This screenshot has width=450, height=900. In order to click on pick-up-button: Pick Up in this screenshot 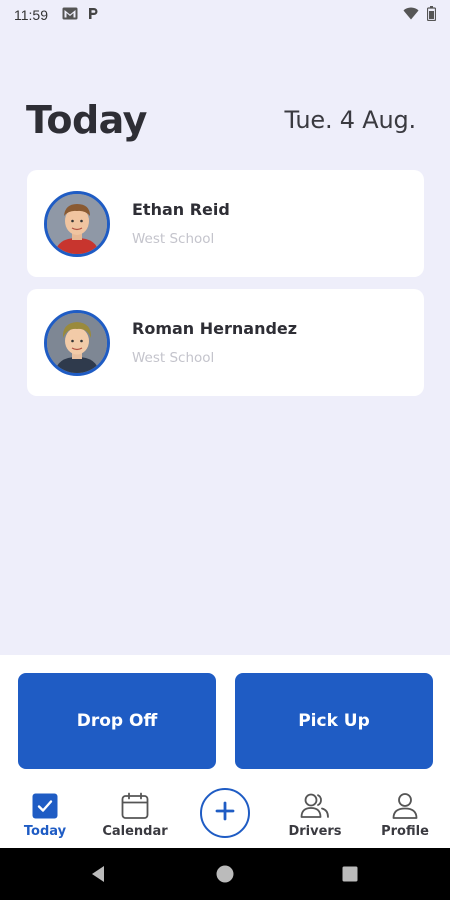, I will do `click(334, 721)`.